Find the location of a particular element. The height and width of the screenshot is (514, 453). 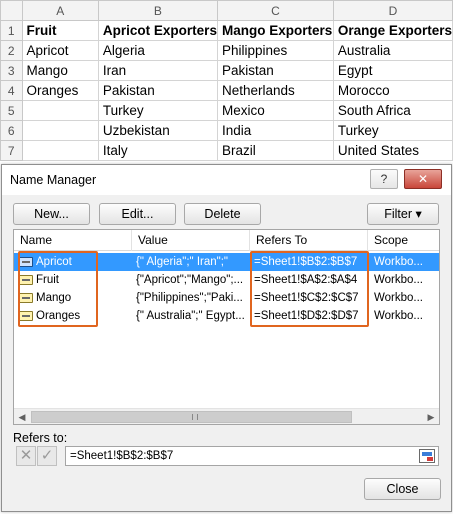

close-window-button: ✕ is located at coordinates (423, 179).